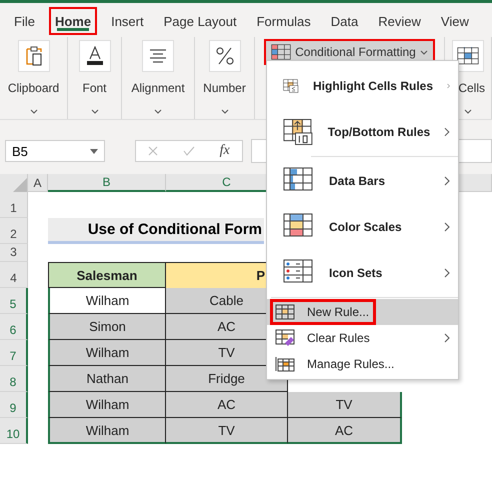 The height and width of the screenshot is (480, 492). Describe the element at coordinates (399, 21) in the screenshot. I see `ribbon-tab: Review` at that location.